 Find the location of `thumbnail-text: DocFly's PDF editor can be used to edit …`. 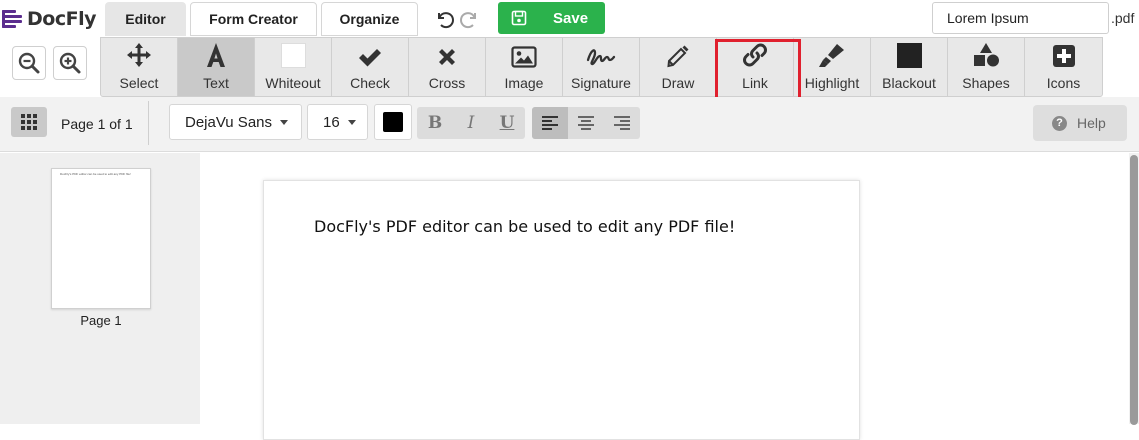

thumbnail-text: DocFly's PDF editor can be used to edit … is located at coordinates (95, 174).